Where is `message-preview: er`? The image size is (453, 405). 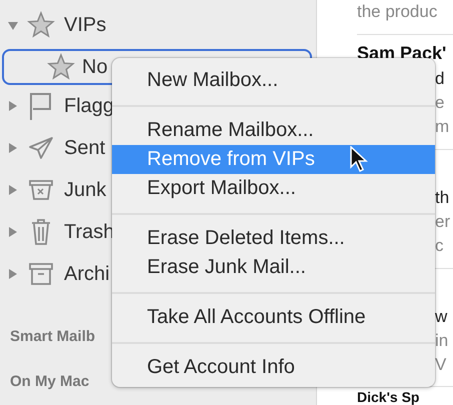
message-preview: er is located at coordinates (443, 222).